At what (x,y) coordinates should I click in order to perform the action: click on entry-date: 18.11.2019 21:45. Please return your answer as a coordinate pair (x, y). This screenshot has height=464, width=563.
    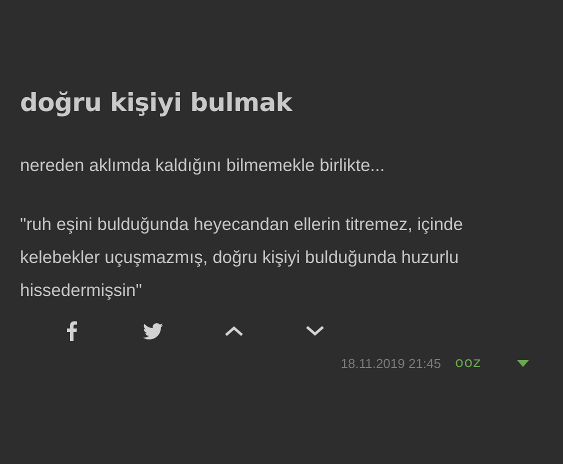
    Looking at the image, I should click on (391, 363).